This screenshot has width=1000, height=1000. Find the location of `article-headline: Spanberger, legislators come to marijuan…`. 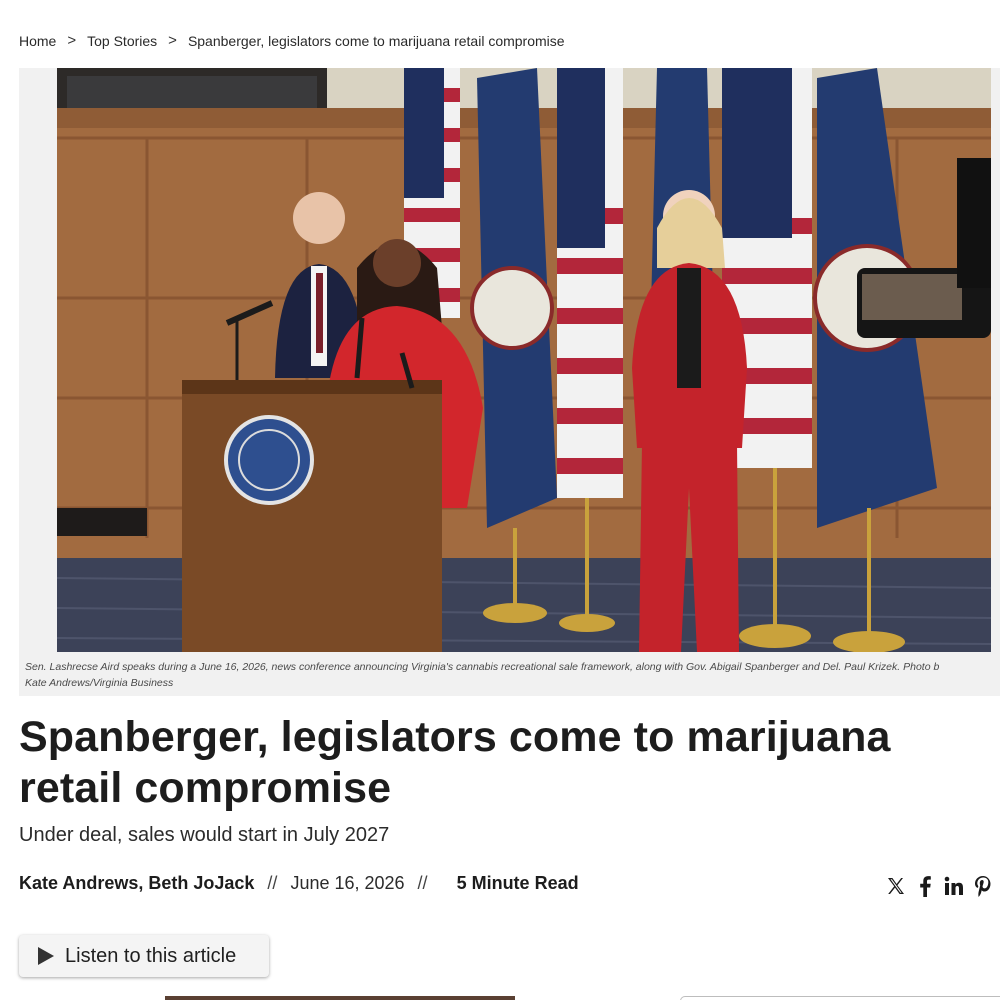

article-headline: Spanberger, legislators come to marijuan… is located at coordinates (455, 762).